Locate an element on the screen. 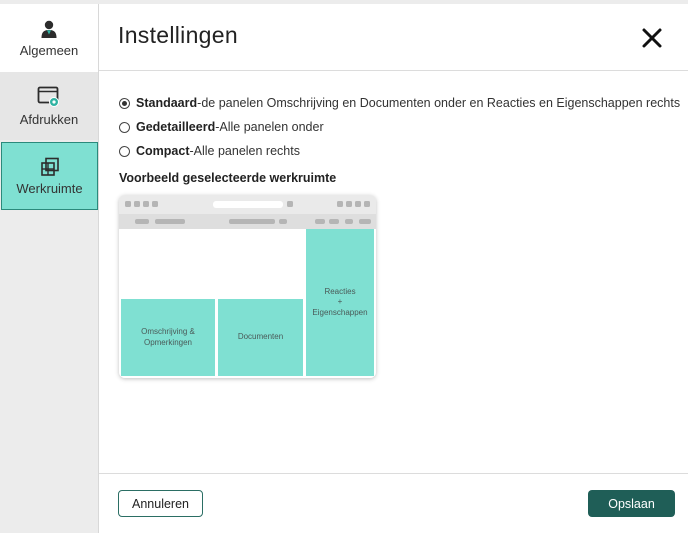 This screenshot has width=688, height=534. panel-omschrijving: Omschrijving & Opmerkingen is located at coordinates (168, 337).